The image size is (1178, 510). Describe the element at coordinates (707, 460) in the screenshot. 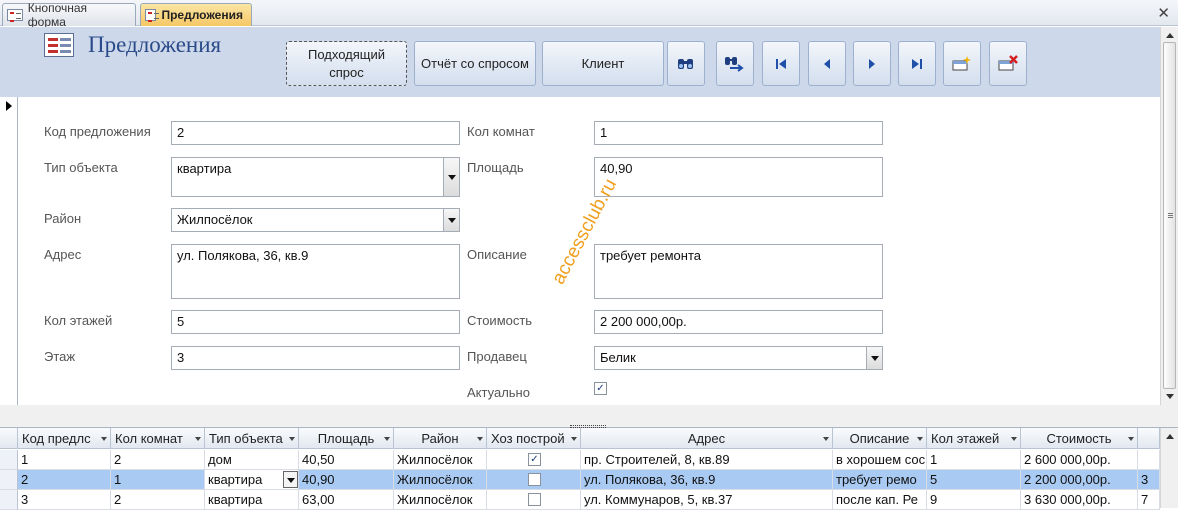

I see `table-cell: пр. Строителей, 8, кв.89` at that location.